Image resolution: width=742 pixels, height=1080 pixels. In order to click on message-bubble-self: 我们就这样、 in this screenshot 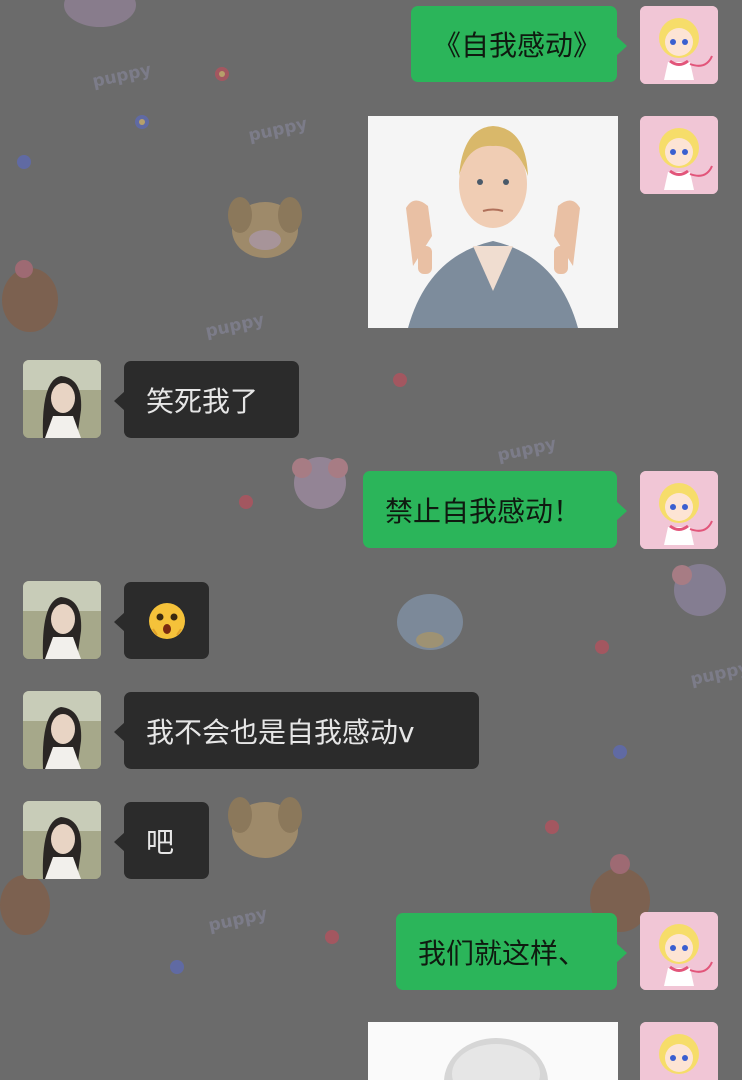, I will do `click(511, 951)`.